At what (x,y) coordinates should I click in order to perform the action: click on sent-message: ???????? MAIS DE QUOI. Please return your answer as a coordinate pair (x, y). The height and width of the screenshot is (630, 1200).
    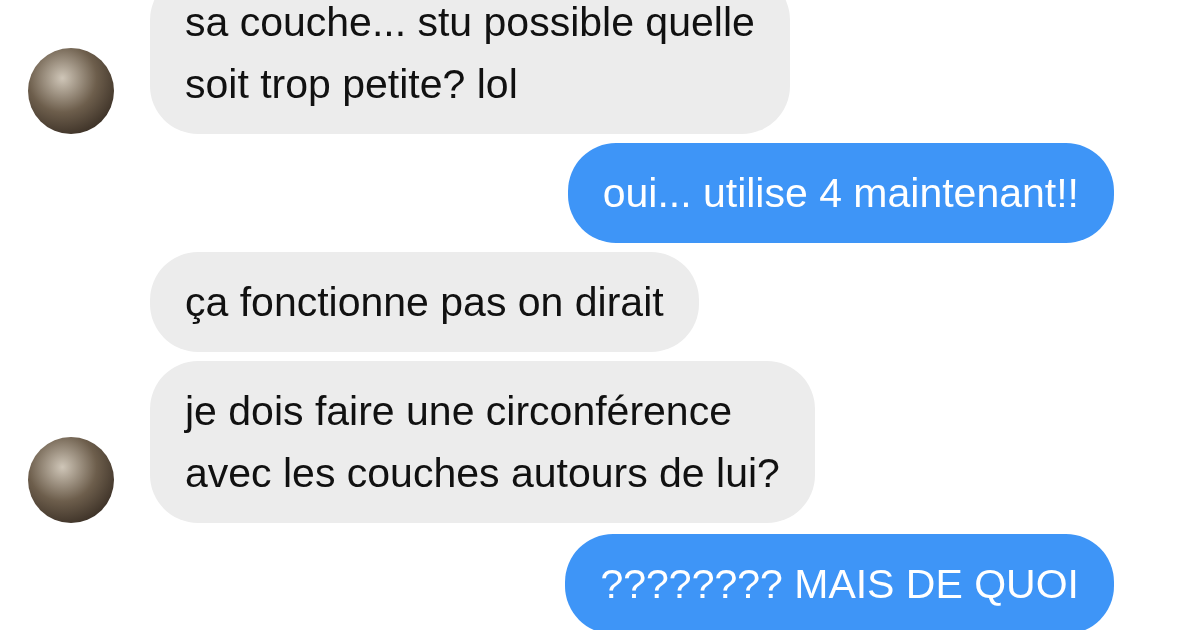
    Looking at the image, I should click on (839, 582).